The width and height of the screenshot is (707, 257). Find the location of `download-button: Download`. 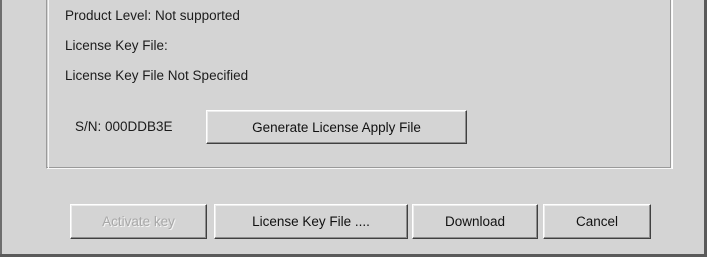

download-button: Download is located at coordinates (475, 221).